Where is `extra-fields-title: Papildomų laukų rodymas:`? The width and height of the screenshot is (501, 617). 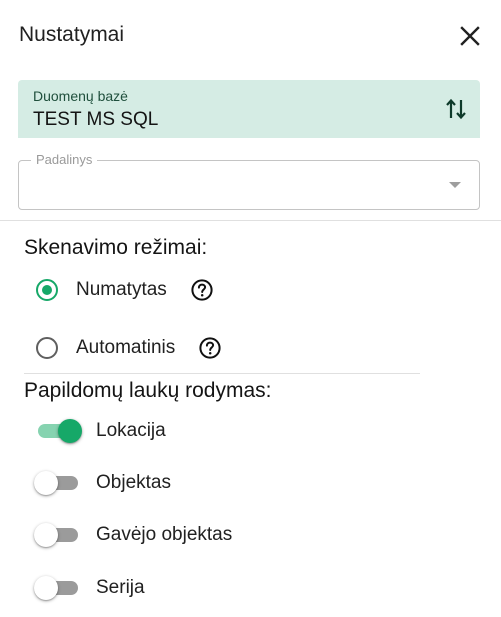
extra-fields-title: Papildomų laukų rodymas: is located at coordinates (148, 390).